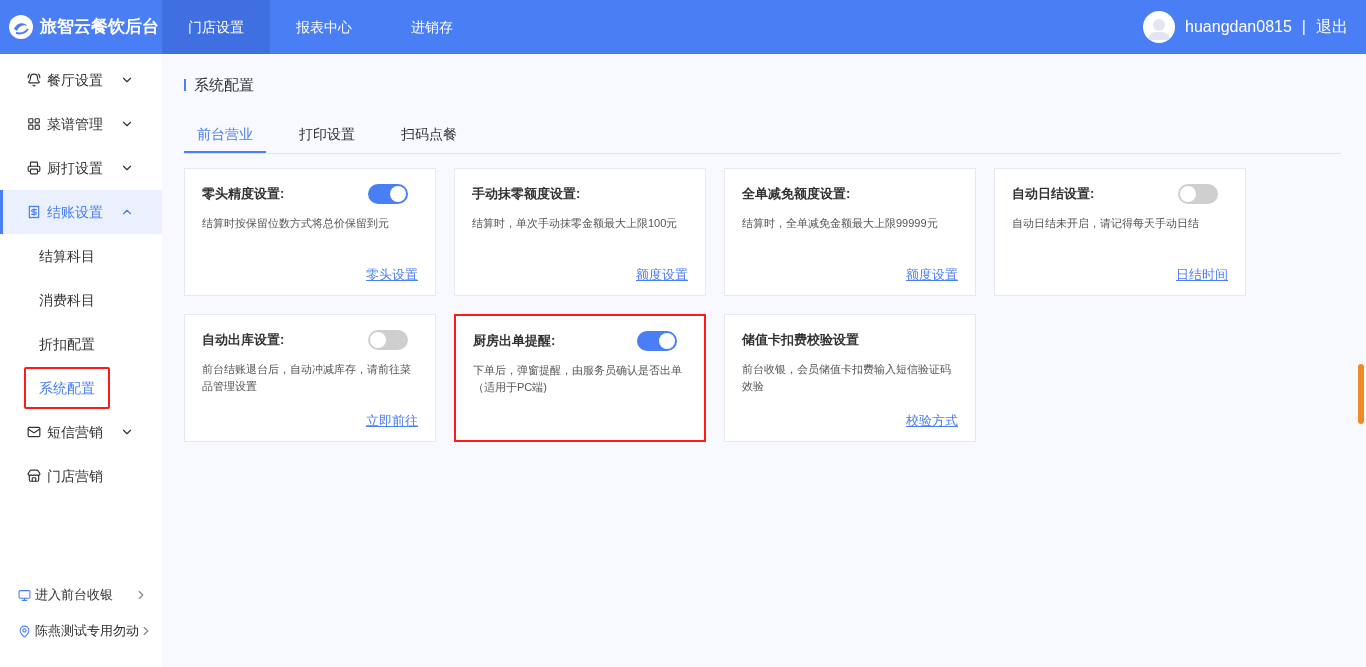 The height and width of the screenshot is (667, 1366). I want to click on card-description: 结算时，单次手动抹零金额最大上限100元, so click(575, 223).